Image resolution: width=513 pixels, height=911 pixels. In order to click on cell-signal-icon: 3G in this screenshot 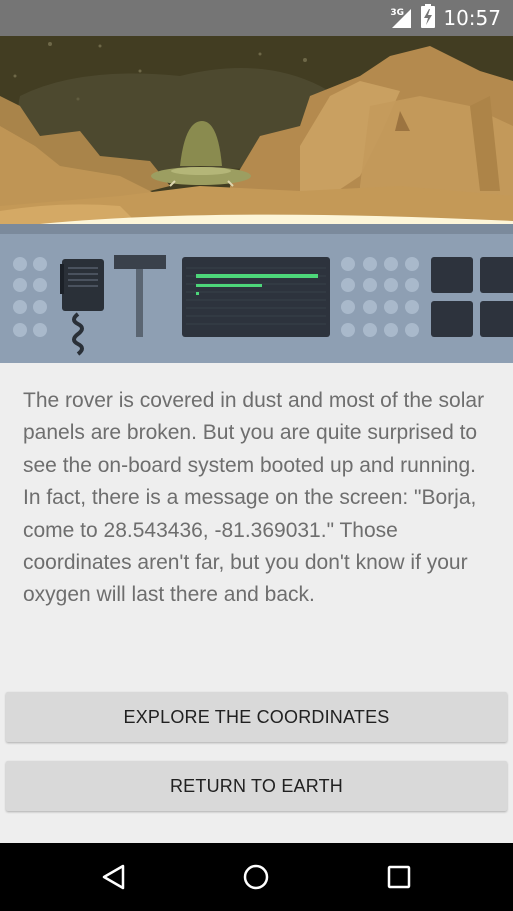, I will do `click(401, 18)`.